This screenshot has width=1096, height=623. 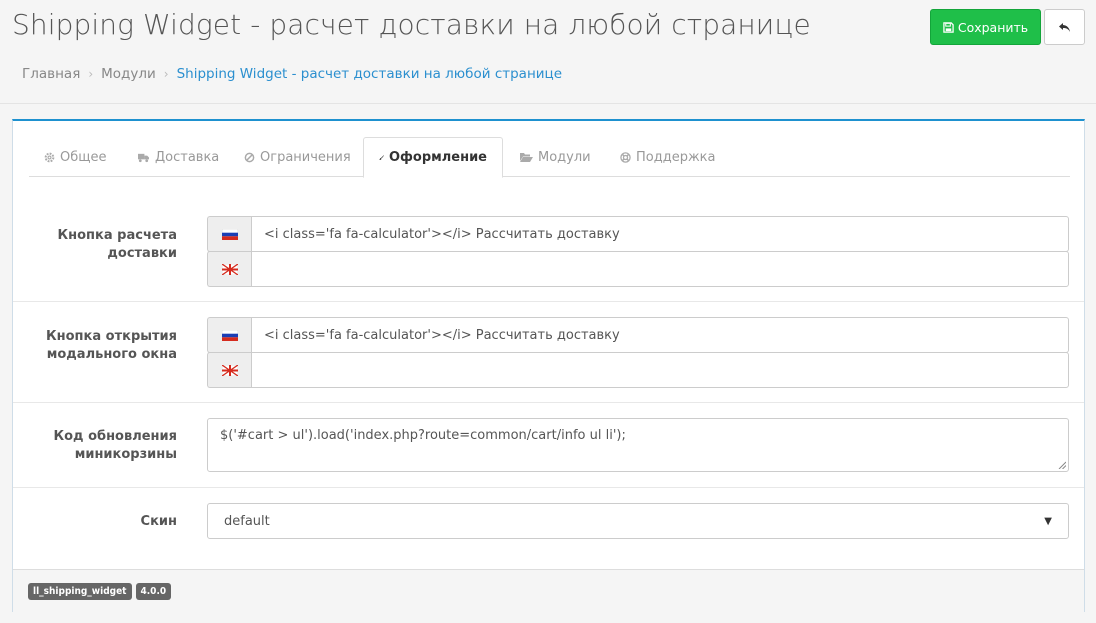 I want to click on skin-select-value: default, so click(x=247, y=521).